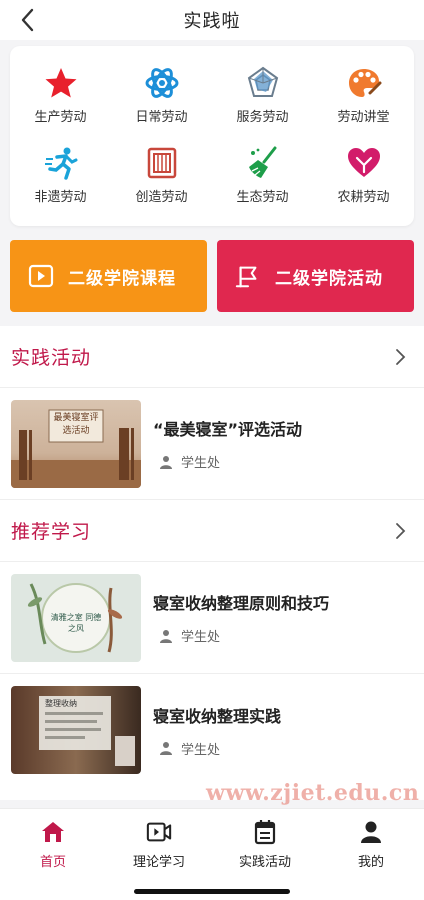  Describe the element at coordinates (60, 117) in the screenshot. I see `category-label: 生产劳动` at that location.